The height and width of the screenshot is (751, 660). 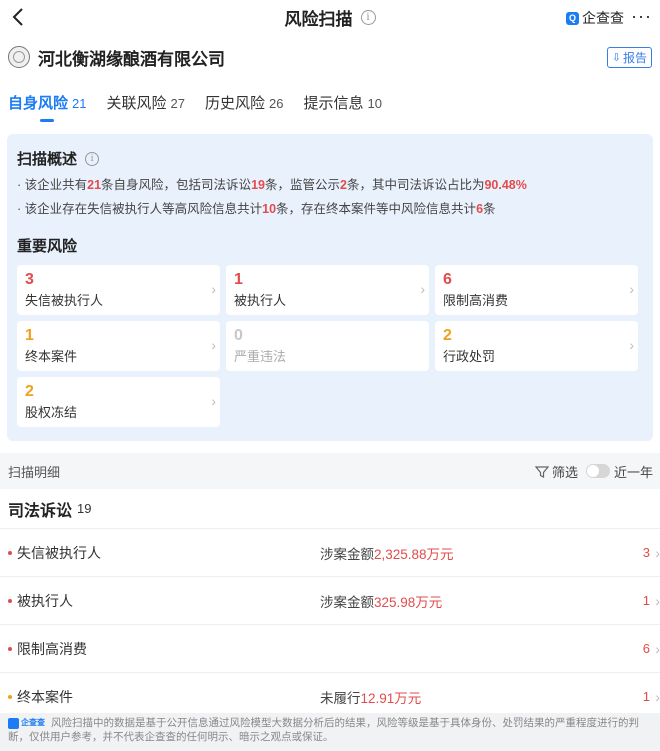 What do you see at coordinates (79, 103) in the screenshot?
I see `tab-count: 21` at bounding box center [79, 103].